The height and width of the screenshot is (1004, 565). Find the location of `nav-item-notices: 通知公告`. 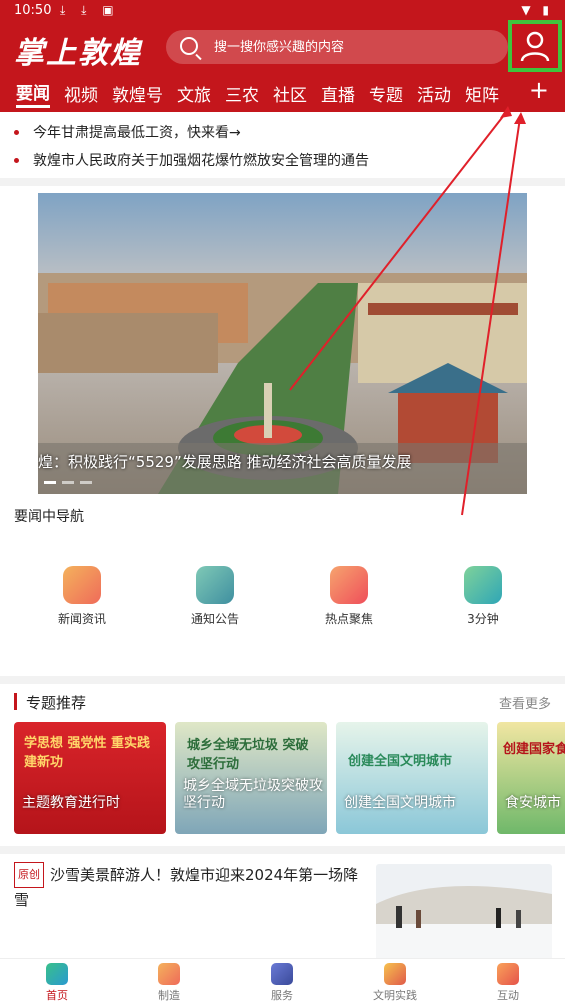

nav-item-notices: 通知公告 is located at coordinates (215, 596).